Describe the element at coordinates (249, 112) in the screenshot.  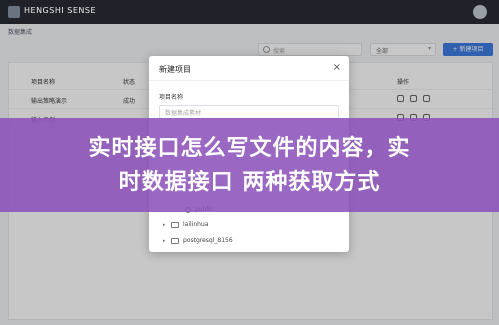
I see `project-name-field: 数据集成素材` at that location.